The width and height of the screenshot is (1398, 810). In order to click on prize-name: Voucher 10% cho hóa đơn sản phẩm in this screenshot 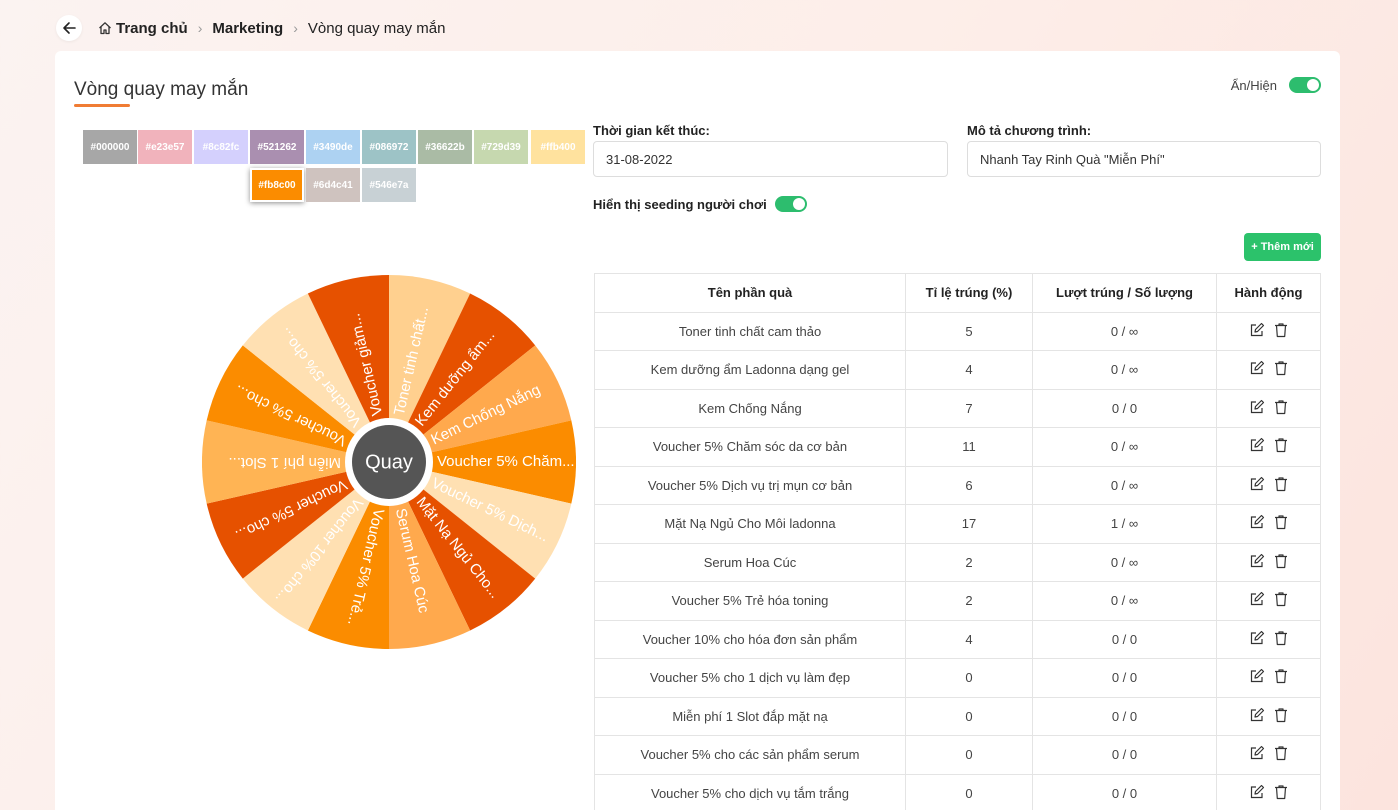, I will do `click(750, 639)`.